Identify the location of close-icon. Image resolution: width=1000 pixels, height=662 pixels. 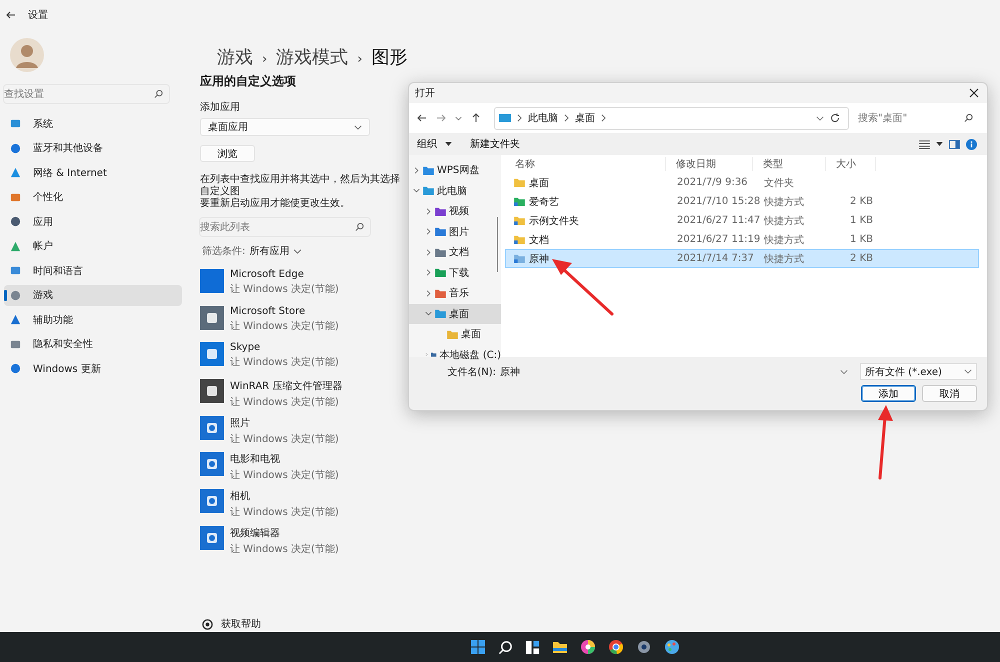
(974, 93).